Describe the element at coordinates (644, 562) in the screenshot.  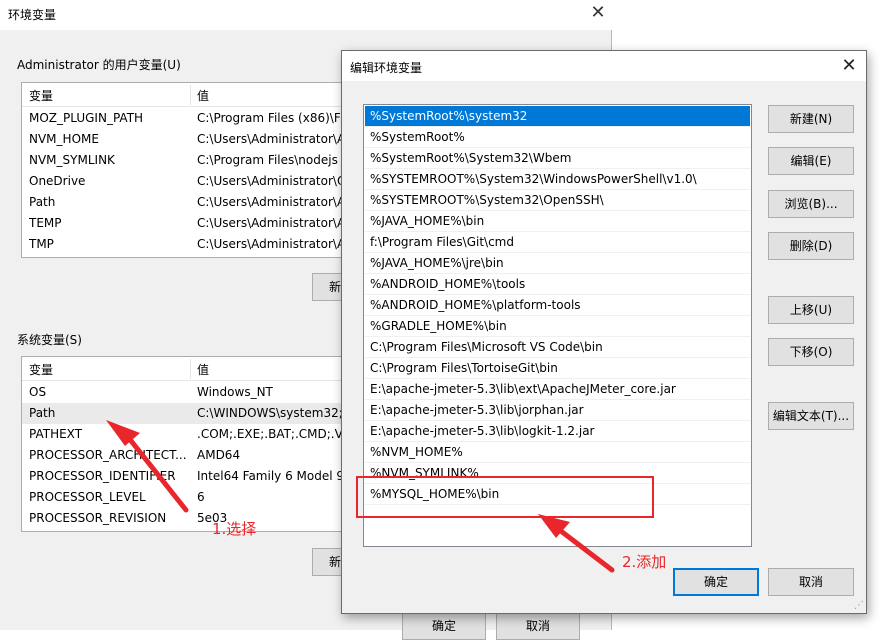
I see `annotation-step2-label: 2.添加` at that location.